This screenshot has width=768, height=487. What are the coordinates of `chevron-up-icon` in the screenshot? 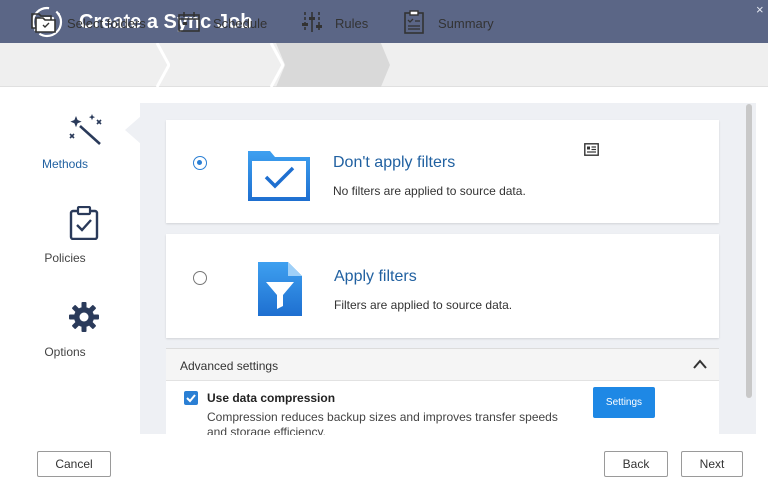 It's located at (700, 364).